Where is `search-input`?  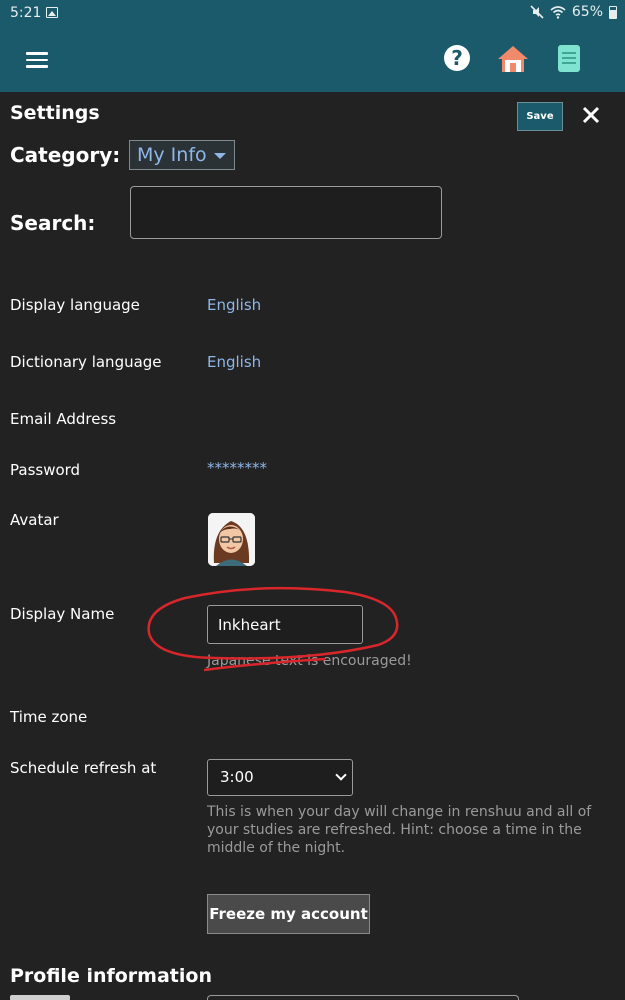
search-input is located at coordinates (286, 212).